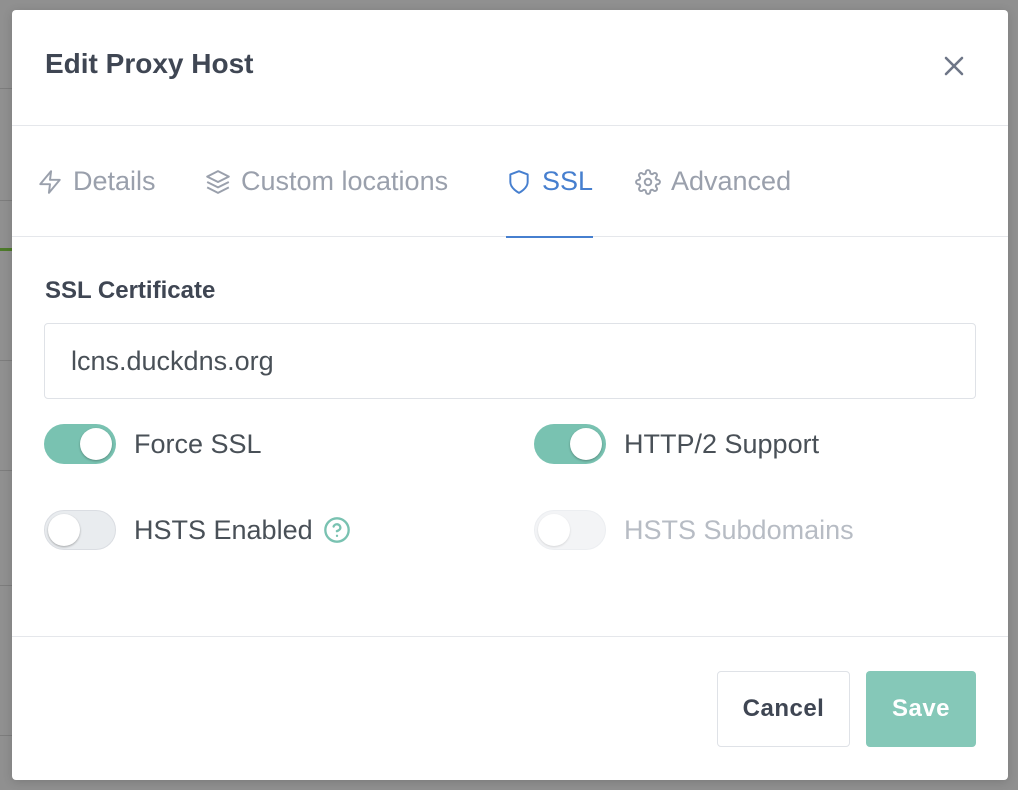  What do you see at coordinates (648, 181) in the screenshot?
I see `gear-icon` at bounding box center [648, 181].